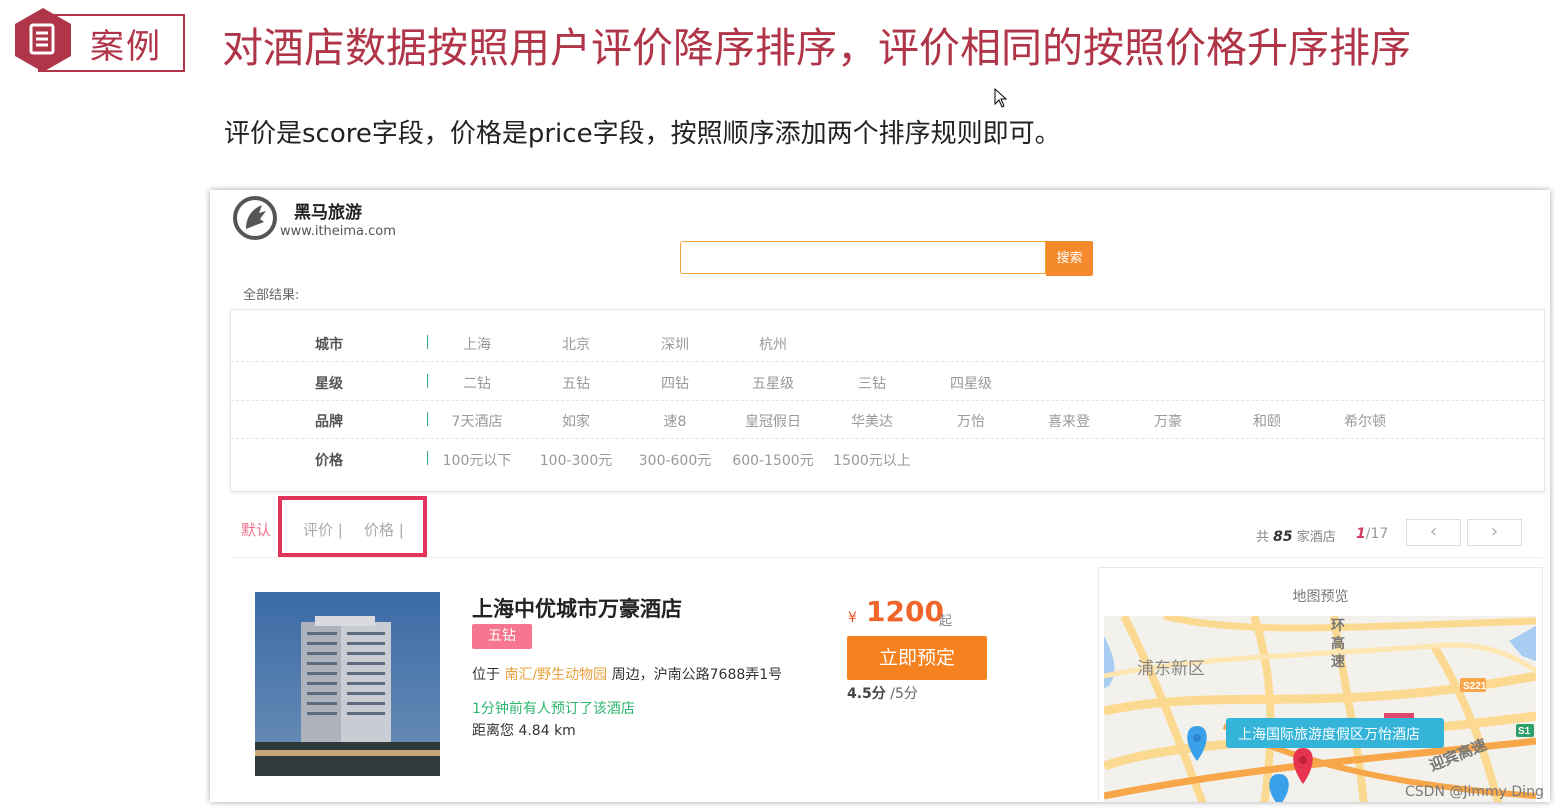 This screenshot has height=811, width=1560. Describe the element at coordinates (1329, 734) in the screenshot. I see `map-popup-label: 上海国际旅游度假区万怡酒店` at that location.